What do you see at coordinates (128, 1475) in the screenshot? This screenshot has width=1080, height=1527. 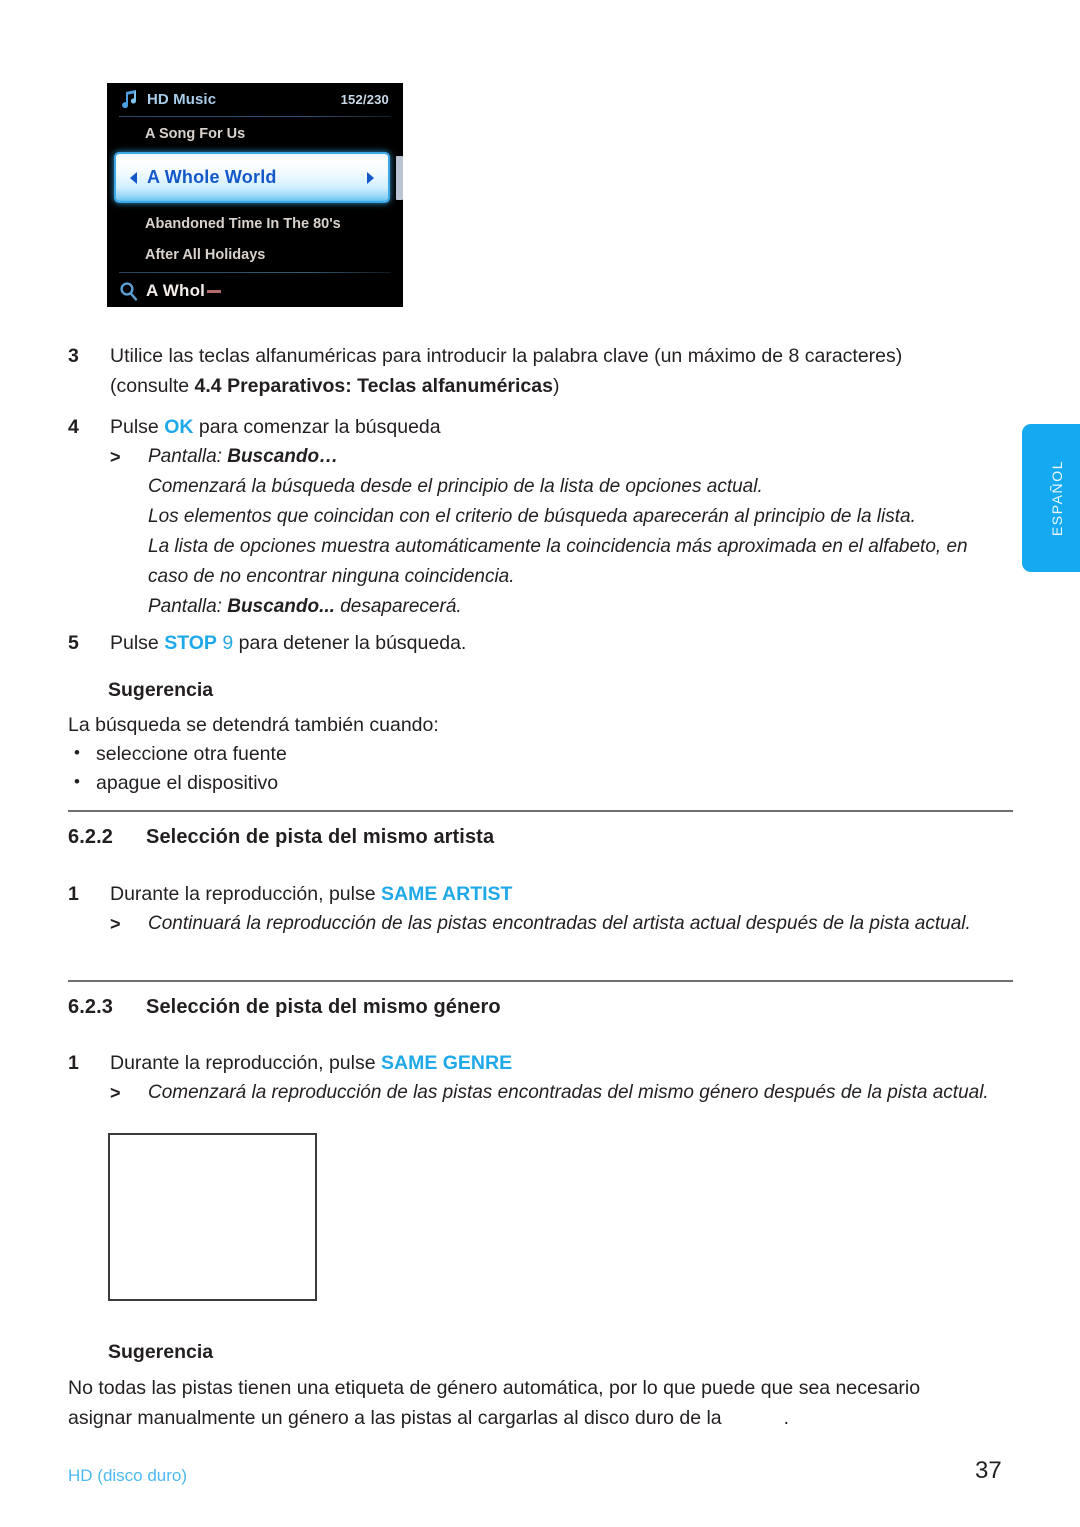 I see `footer-section-label: HD (disco duro)` at bounding box center [128, 1475].